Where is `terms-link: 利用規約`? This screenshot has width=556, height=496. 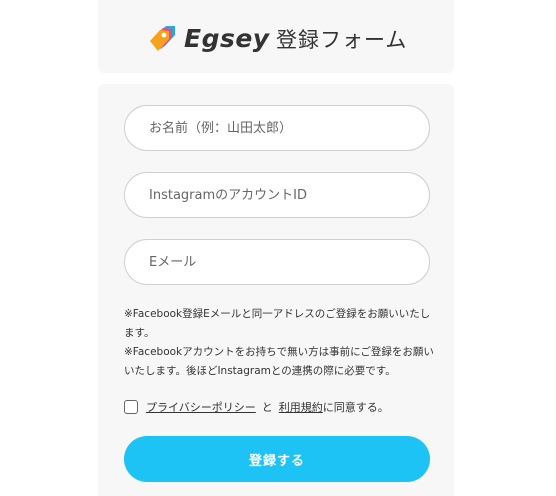 terms-link: 利用規約 is located at coordinates (301, 407).